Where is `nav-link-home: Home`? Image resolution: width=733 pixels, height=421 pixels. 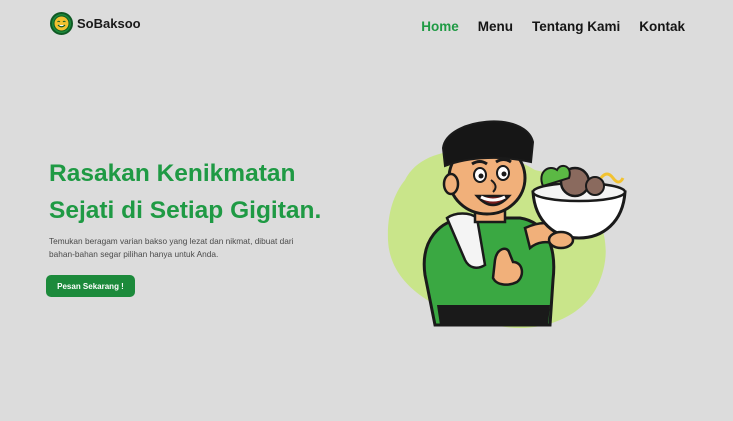 nav-link-home: Home is located at coordinates (440, 26).